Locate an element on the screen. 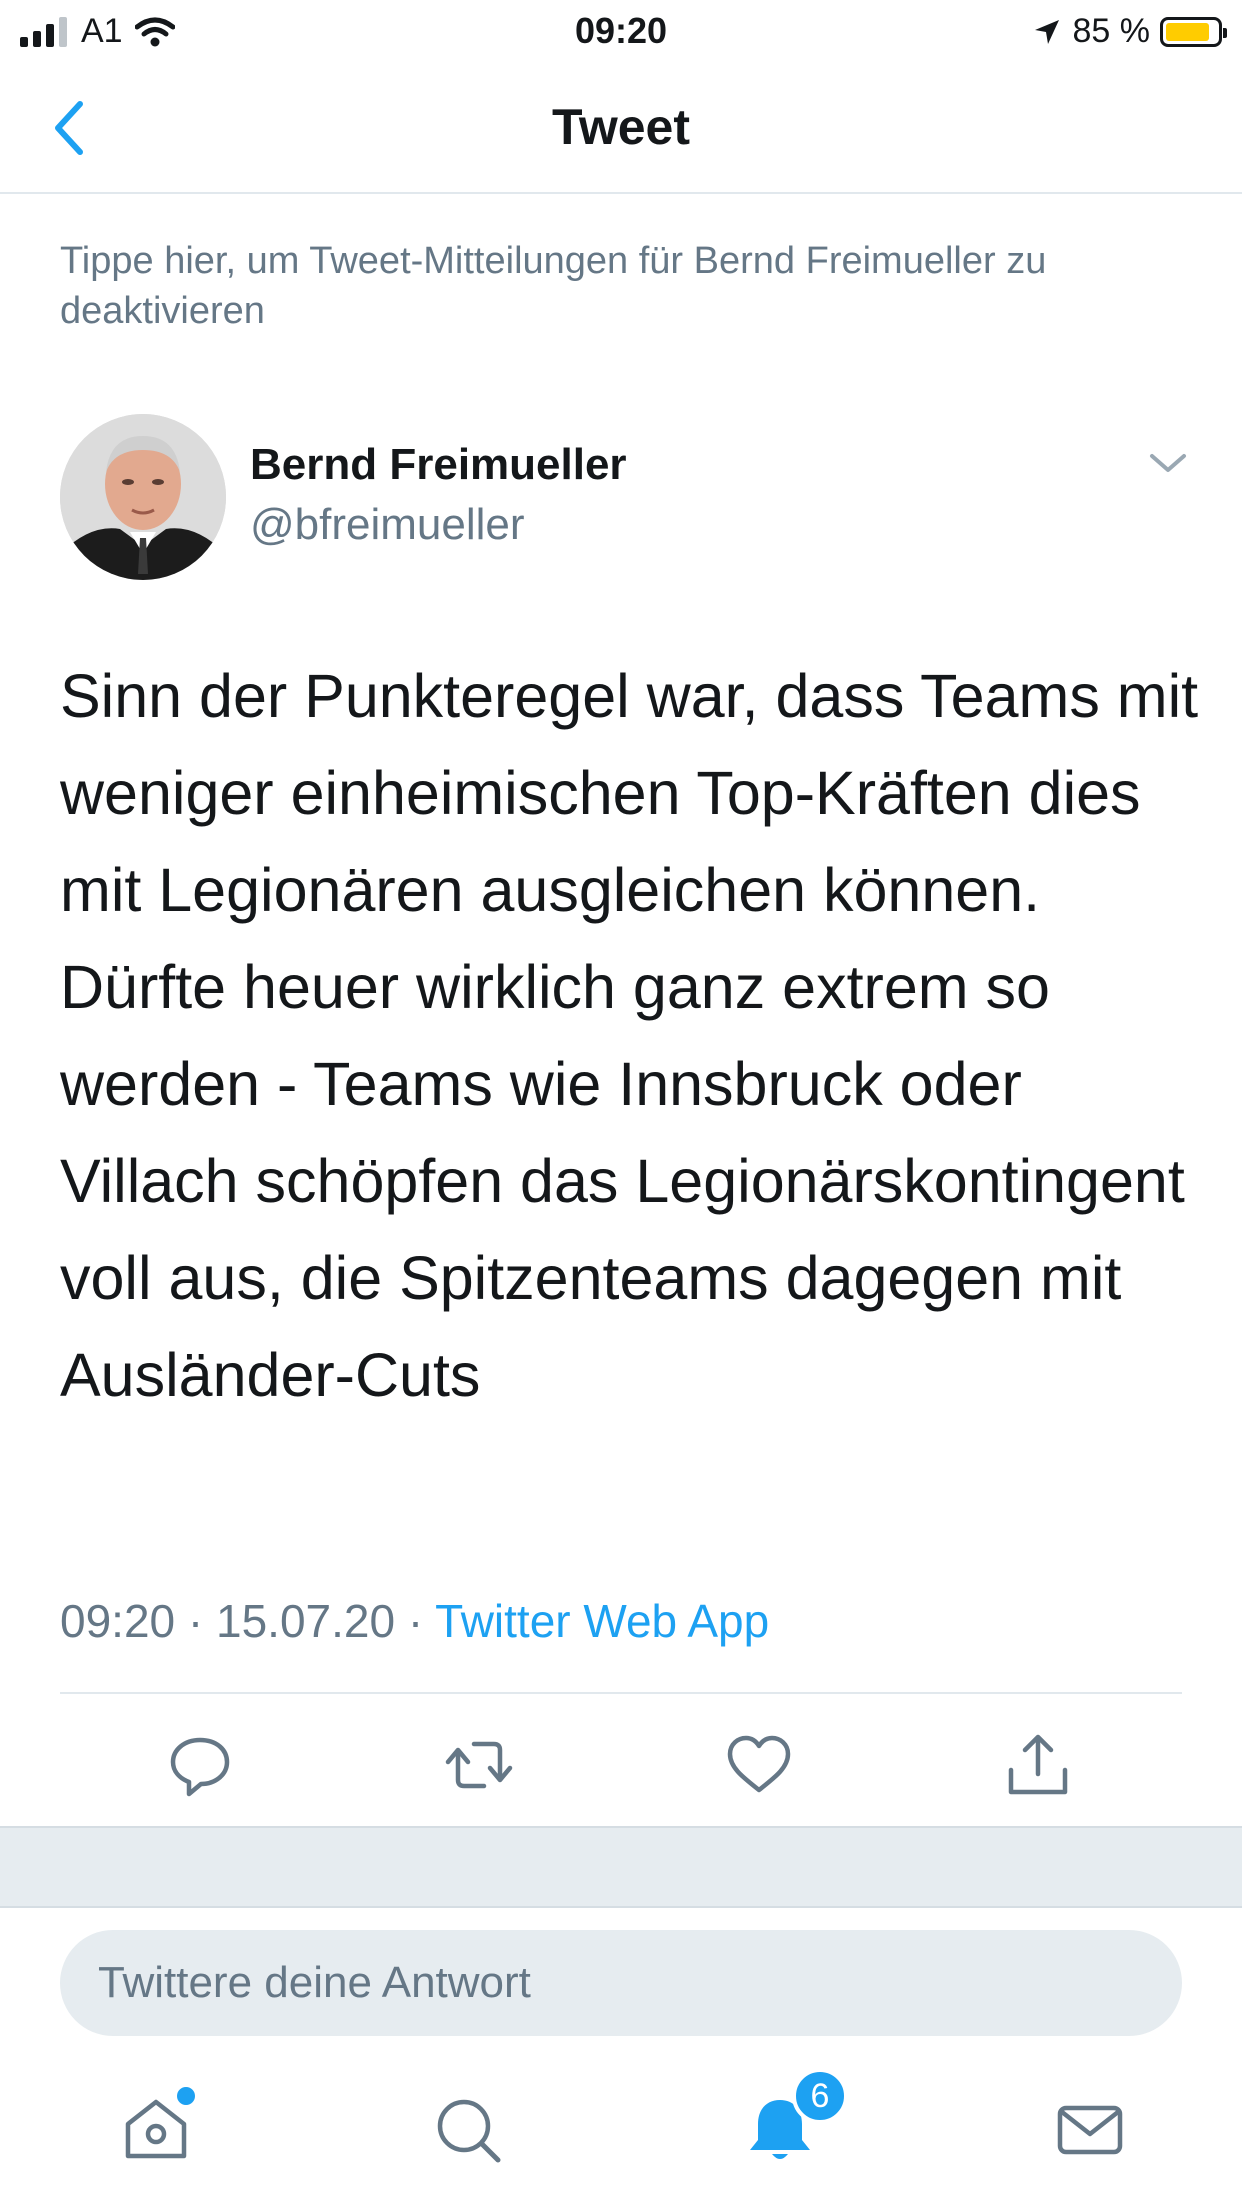 The width and height of the screenshot is (1242, 2208). messages-icon is located at coordinates (1090, 2130).